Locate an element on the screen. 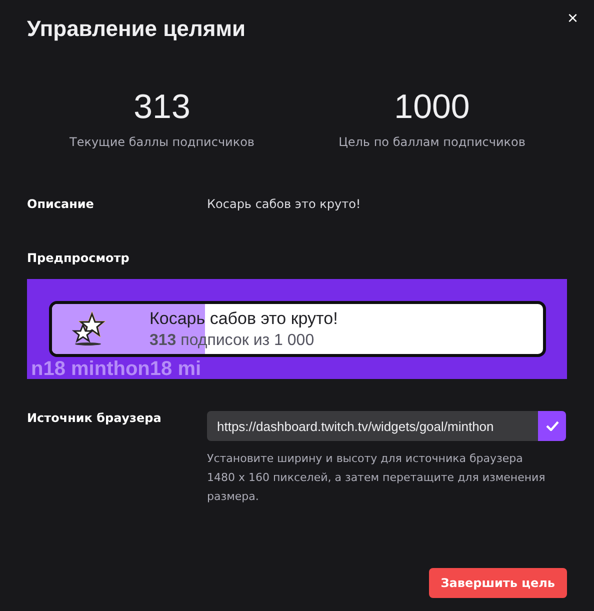 This screenshot has width=594, height=611. hint-text: Установите ширину и высоту для источника браузера 1480 x 160 пикселей, а затем перетащите для изменения размера. is located at coordinates (376, 478).